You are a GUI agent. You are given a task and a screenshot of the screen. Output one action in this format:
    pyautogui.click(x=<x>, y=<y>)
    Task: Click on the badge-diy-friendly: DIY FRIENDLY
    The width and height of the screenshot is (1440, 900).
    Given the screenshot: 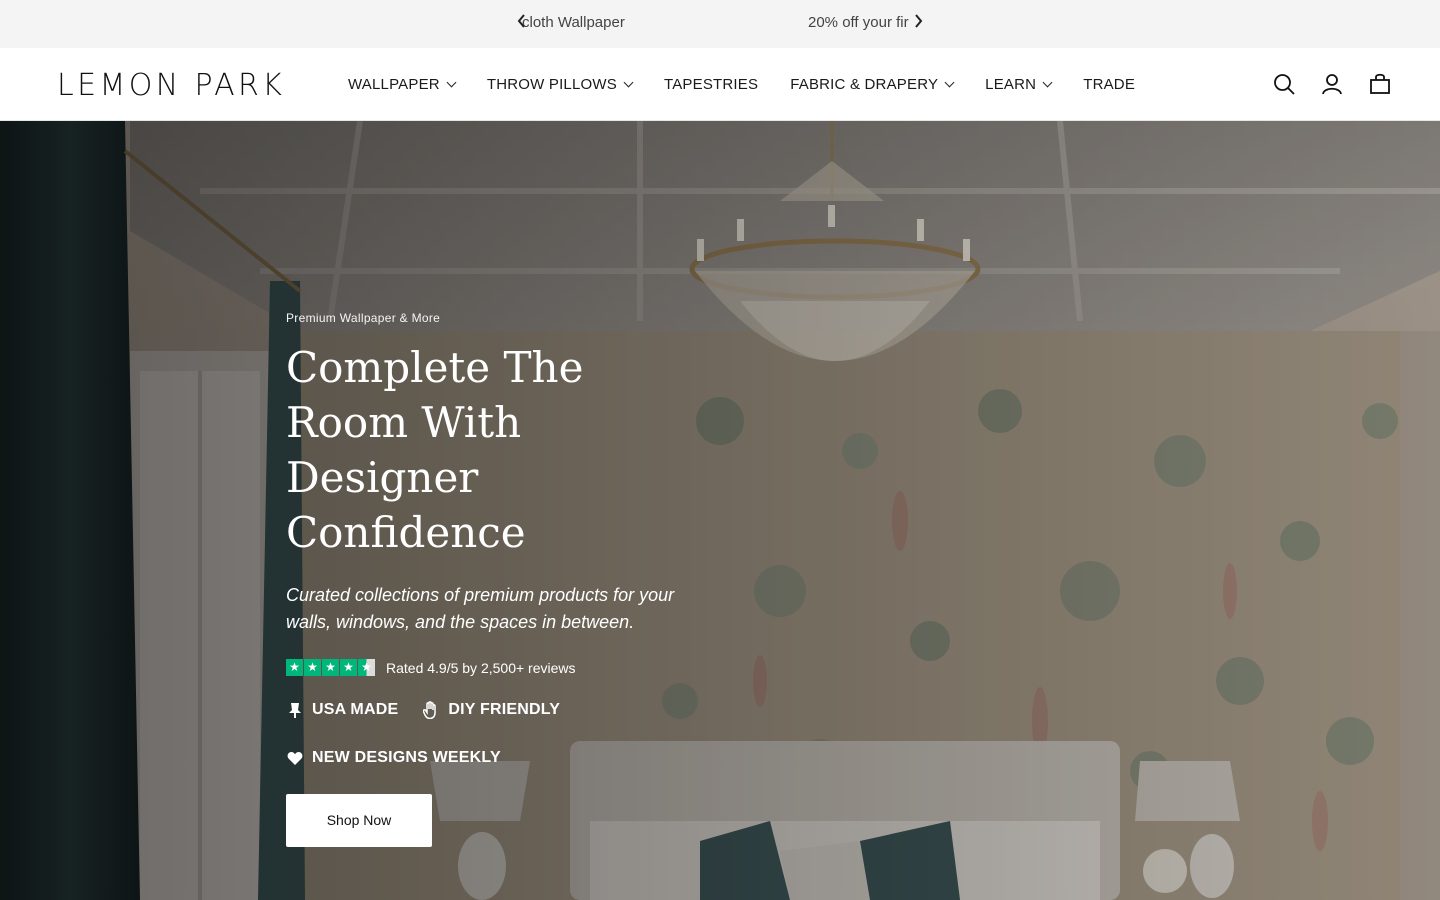 What is the action you would take?
    pyautogui.click(x=491, y=710)
    